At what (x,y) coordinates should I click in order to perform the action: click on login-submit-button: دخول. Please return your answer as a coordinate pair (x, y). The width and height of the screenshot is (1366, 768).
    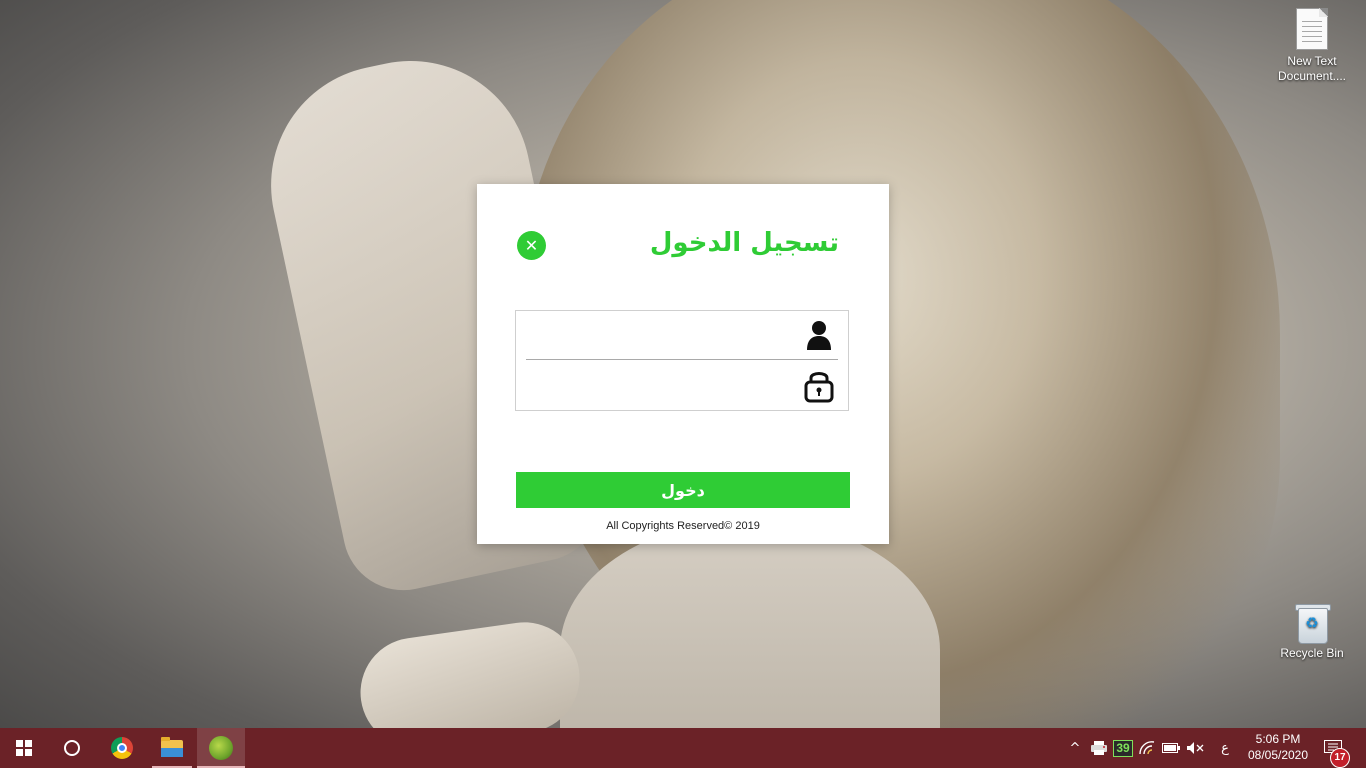
    Looking at the image, I should click on (683, 490).